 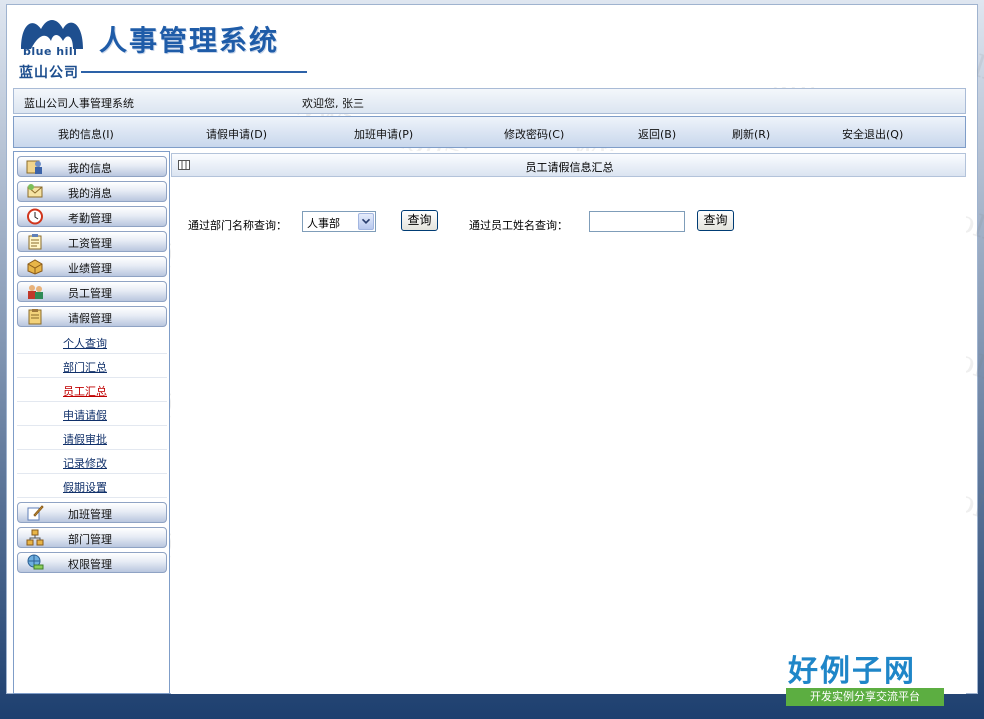 I want to click on sidebar-item-employees: 员工管理, so click(x=92, y=291).